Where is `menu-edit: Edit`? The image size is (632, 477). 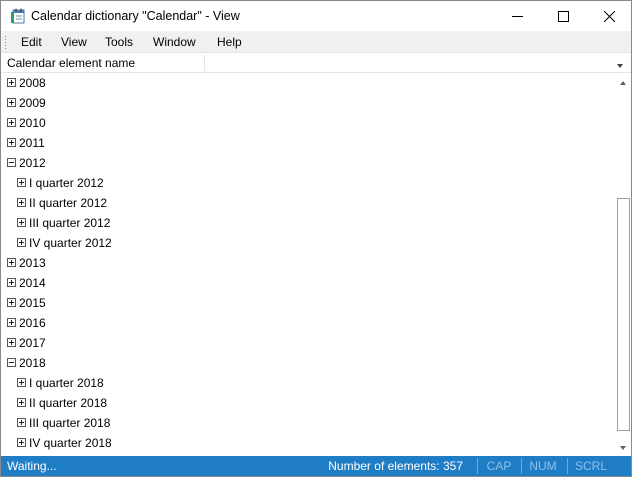
menu-edit: Edit is located at coordinates (31, 42).